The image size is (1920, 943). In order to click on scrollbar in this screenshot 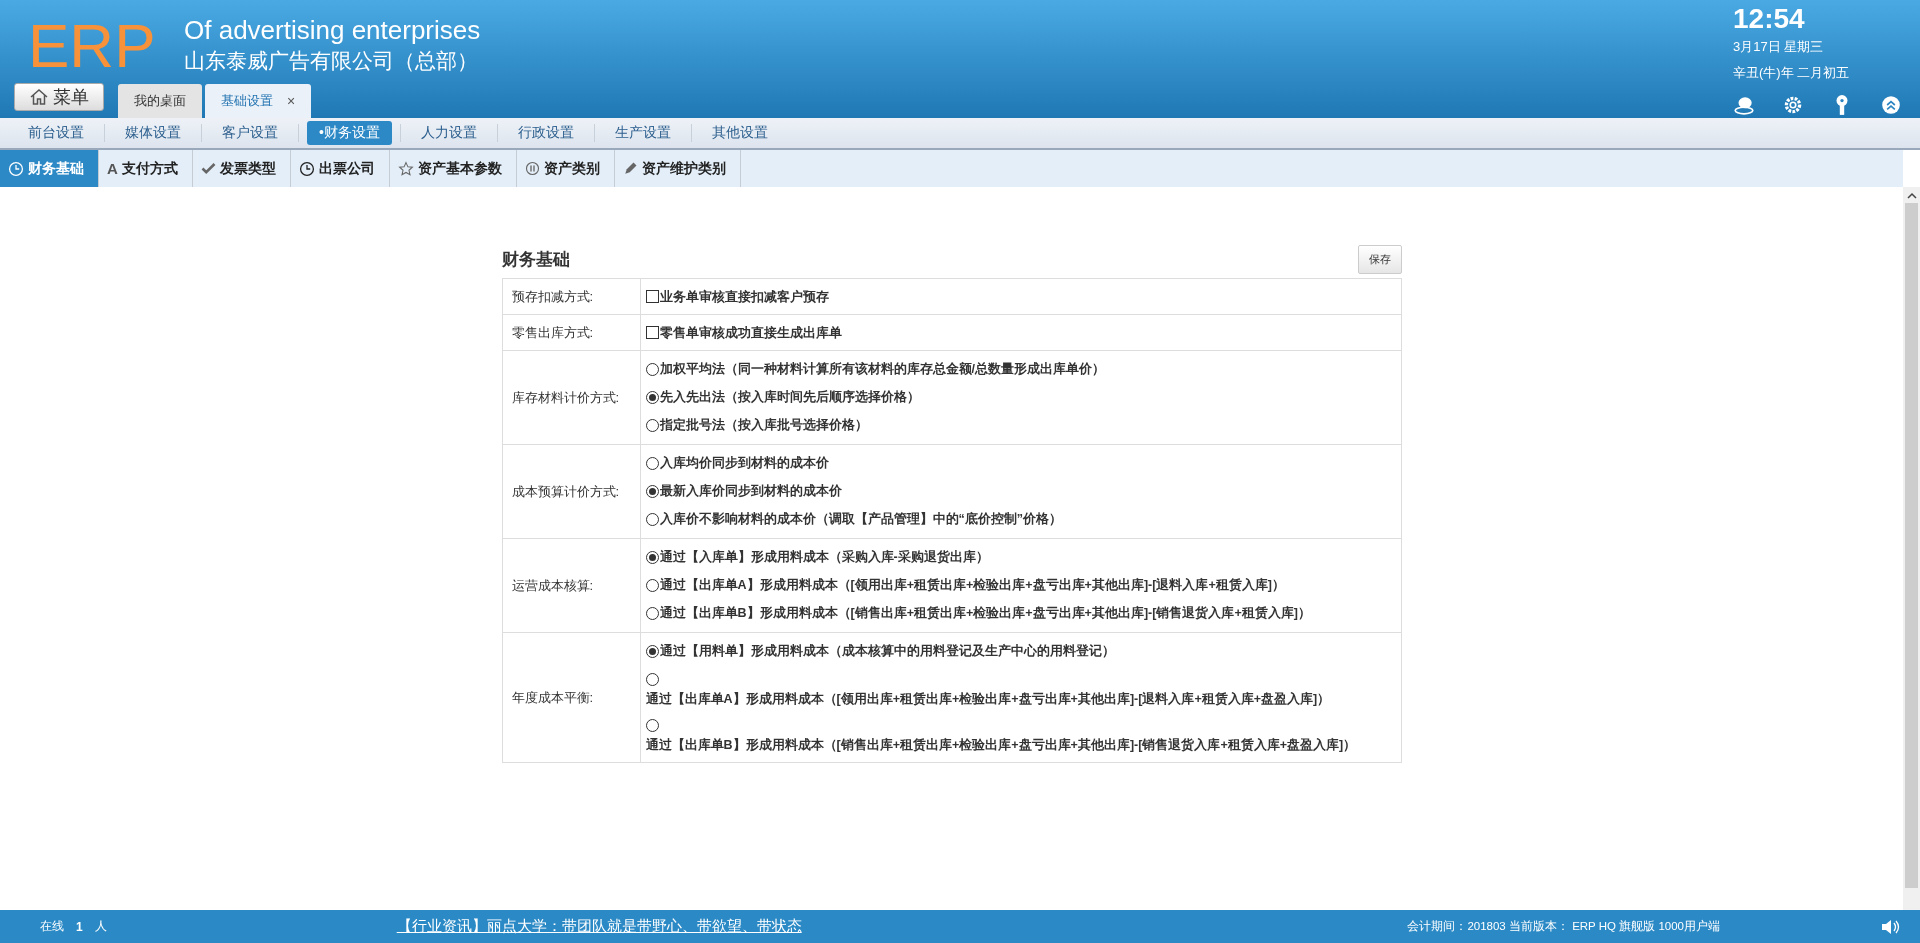, I will do `click(1911, 548)`.